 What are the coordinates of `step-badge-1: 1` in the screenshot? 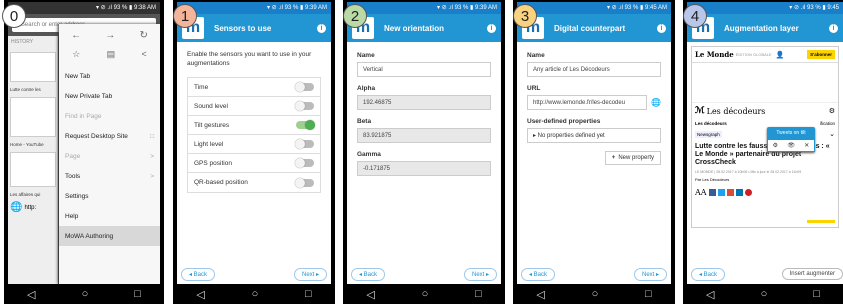 It's located at (185, 16).